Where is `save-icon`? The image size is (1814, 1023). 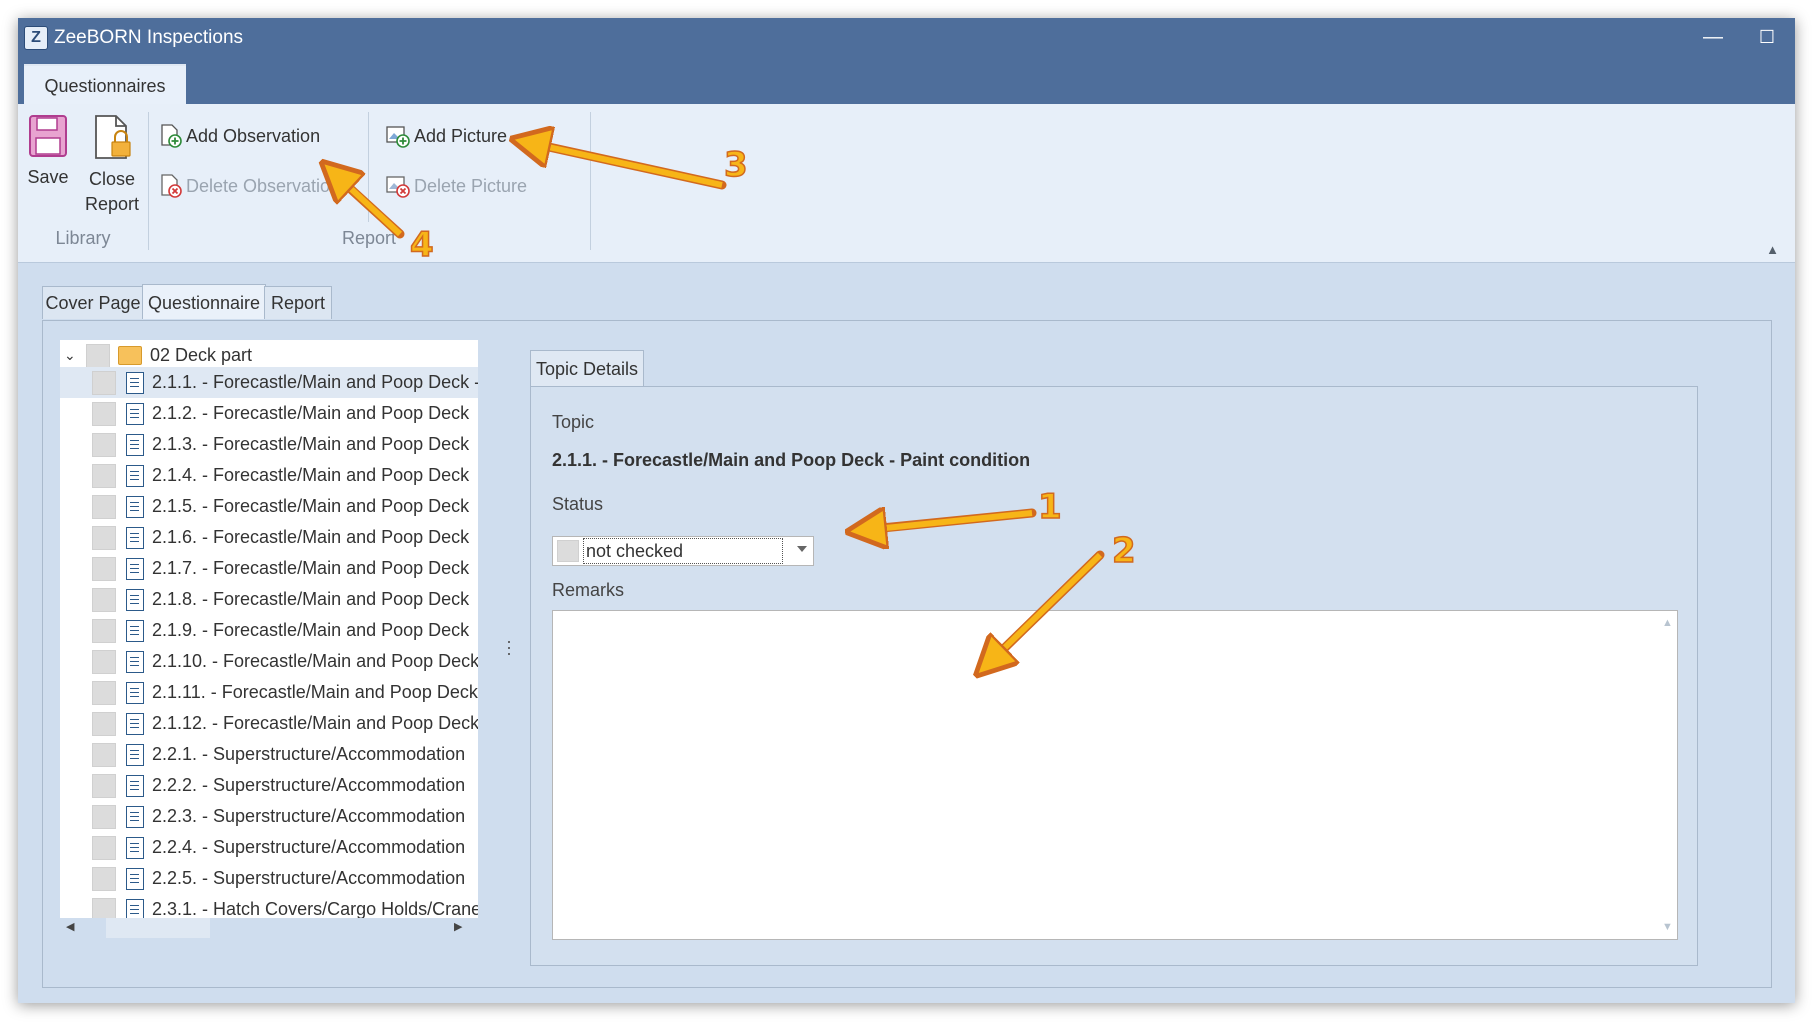 save-icon is located at coordinates (48, 136).